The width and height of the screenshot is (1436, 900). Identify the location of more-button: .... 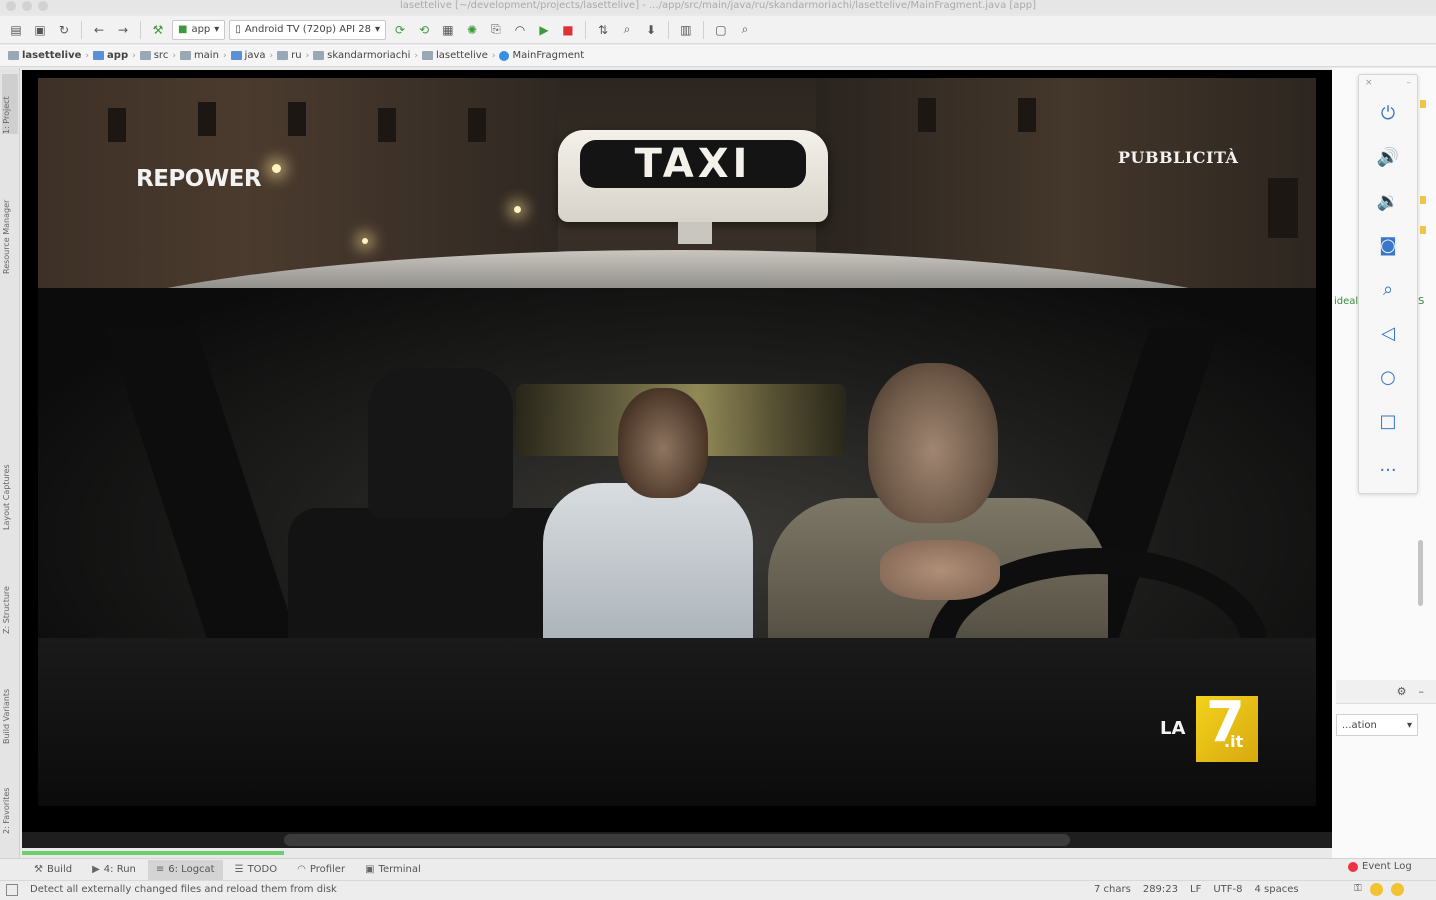
(1388, 465).